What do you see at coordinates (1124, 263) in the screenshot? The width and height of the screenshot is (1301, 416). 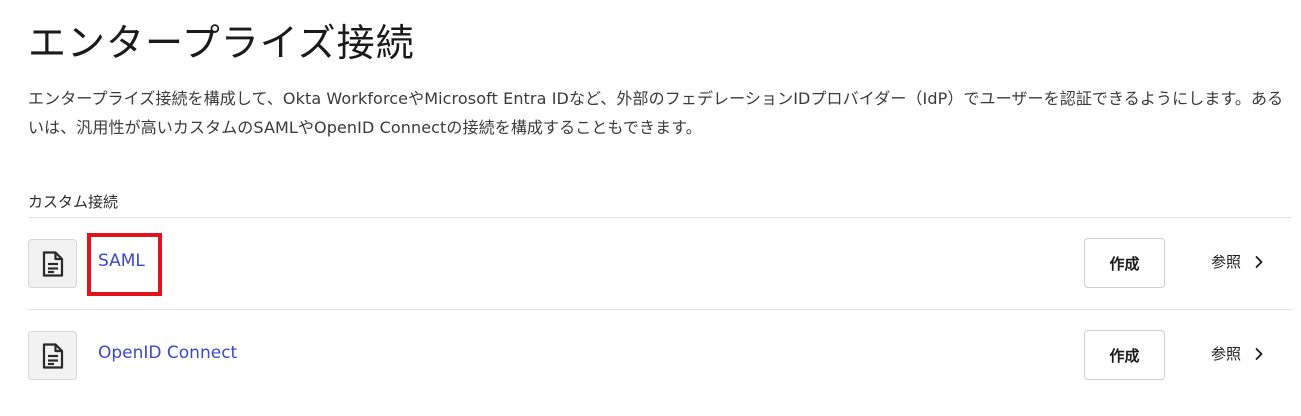 I see `create-button-saml: 作成` at bounding box center [1124, 263].